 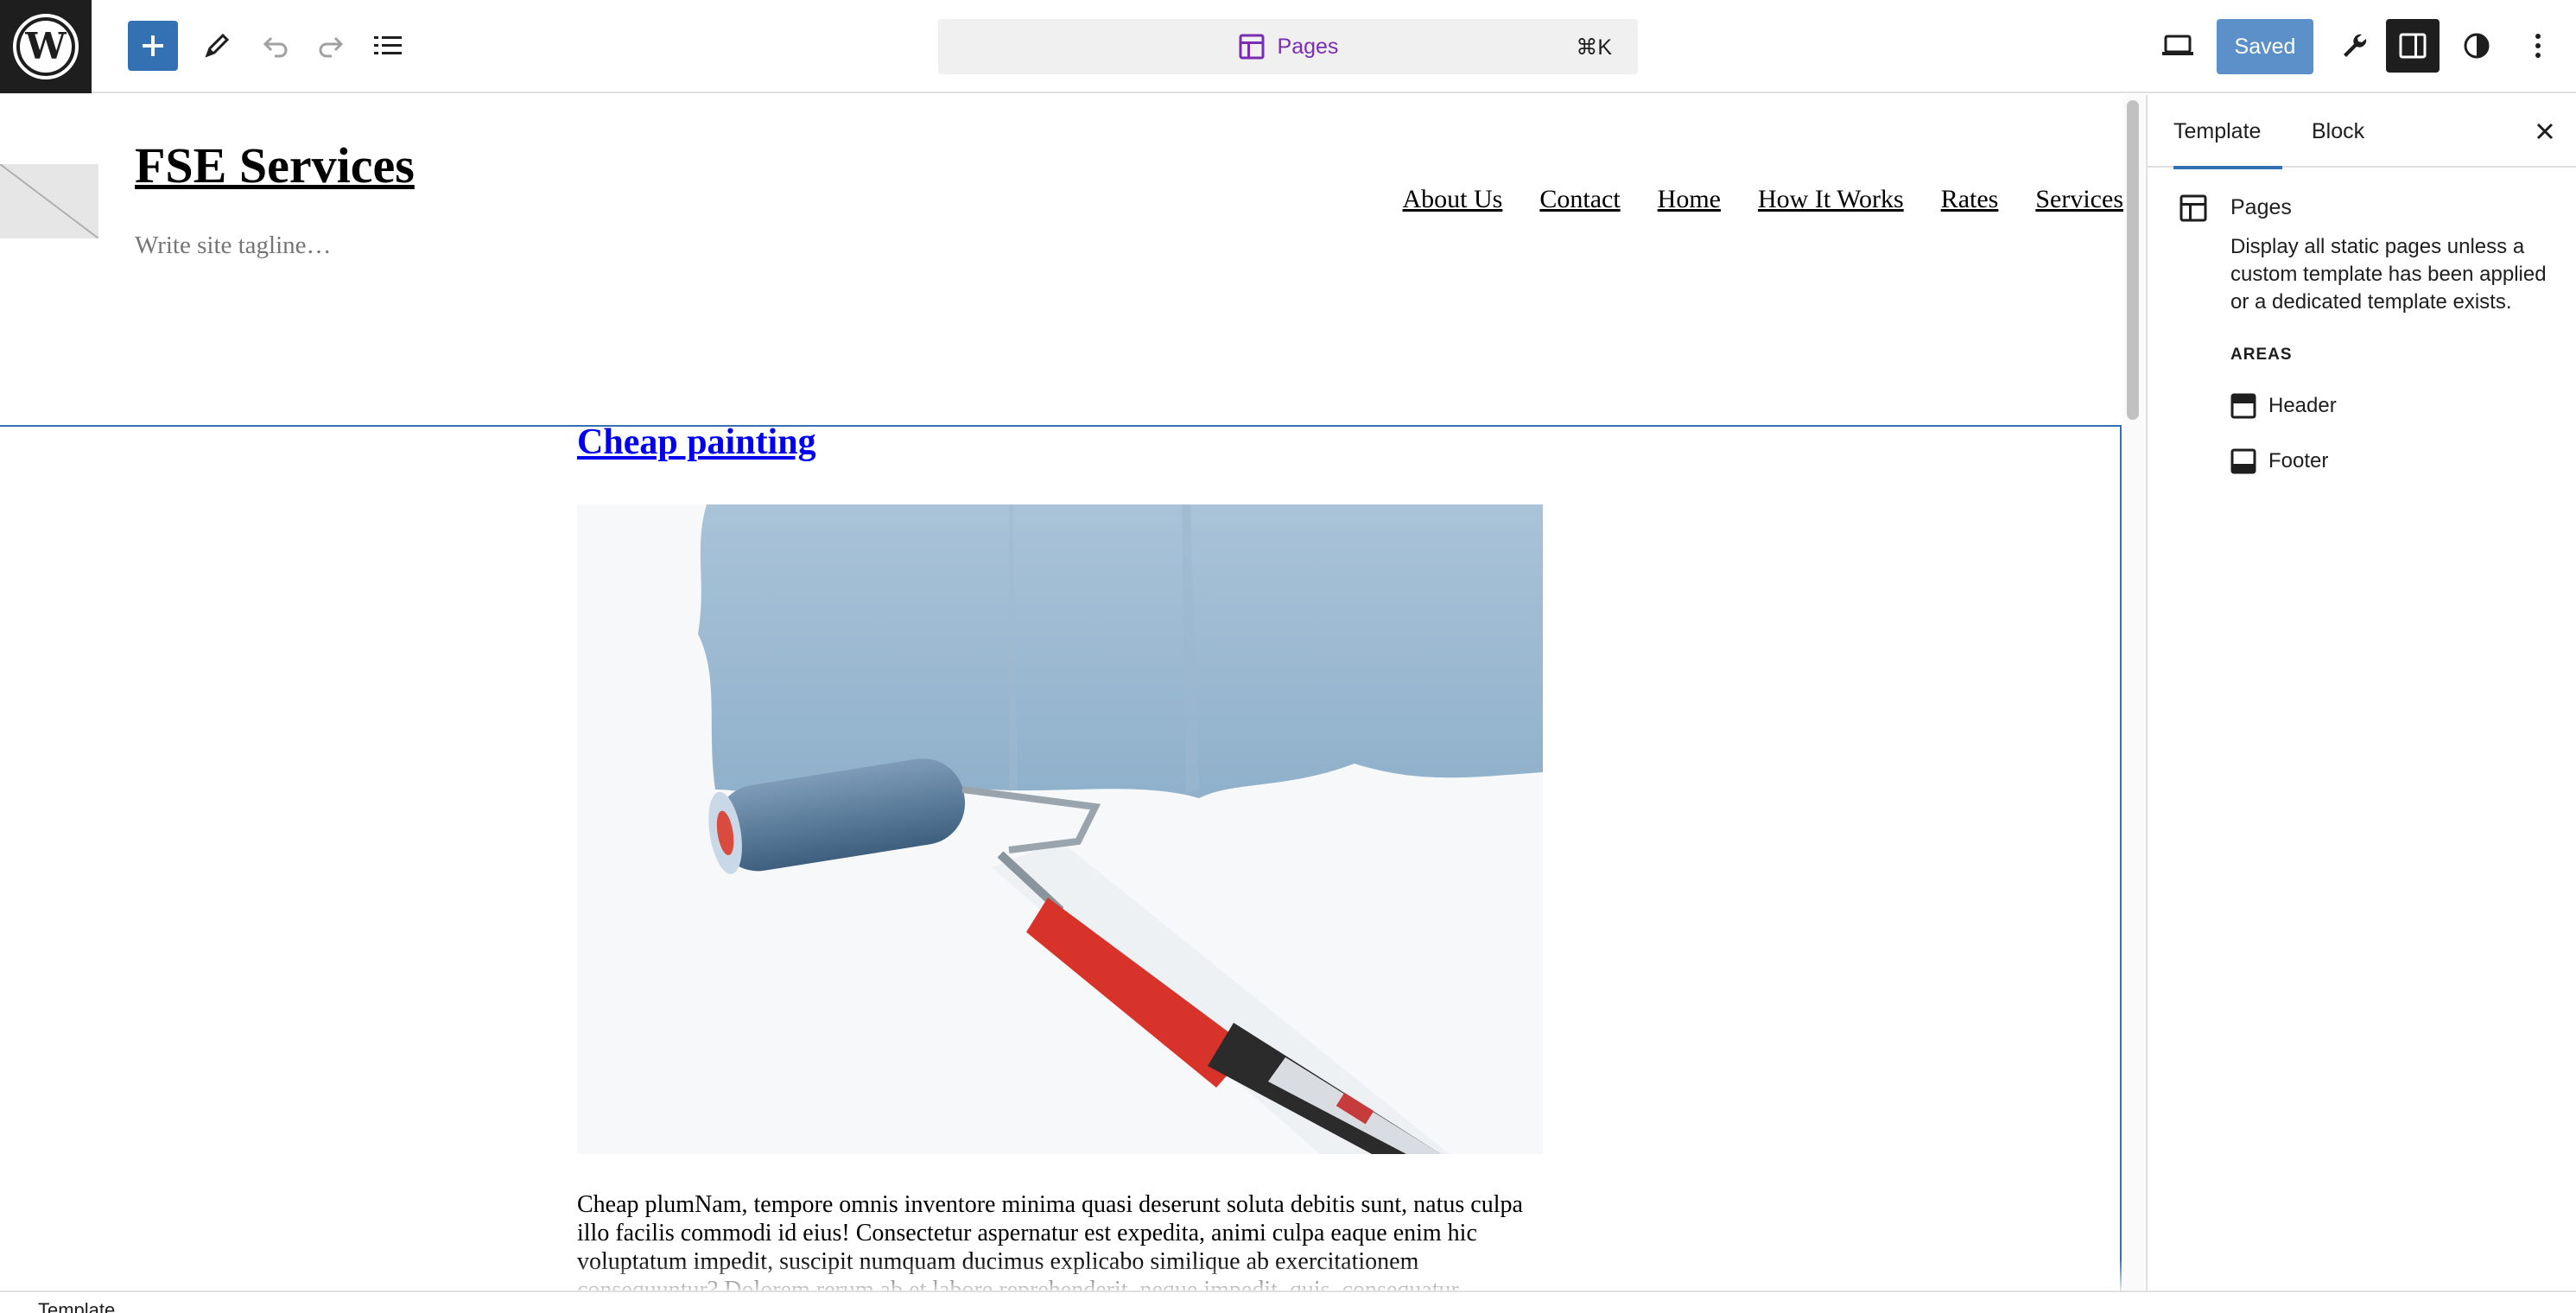 I want to click on list-view-icon, so click(x=388, y=45).